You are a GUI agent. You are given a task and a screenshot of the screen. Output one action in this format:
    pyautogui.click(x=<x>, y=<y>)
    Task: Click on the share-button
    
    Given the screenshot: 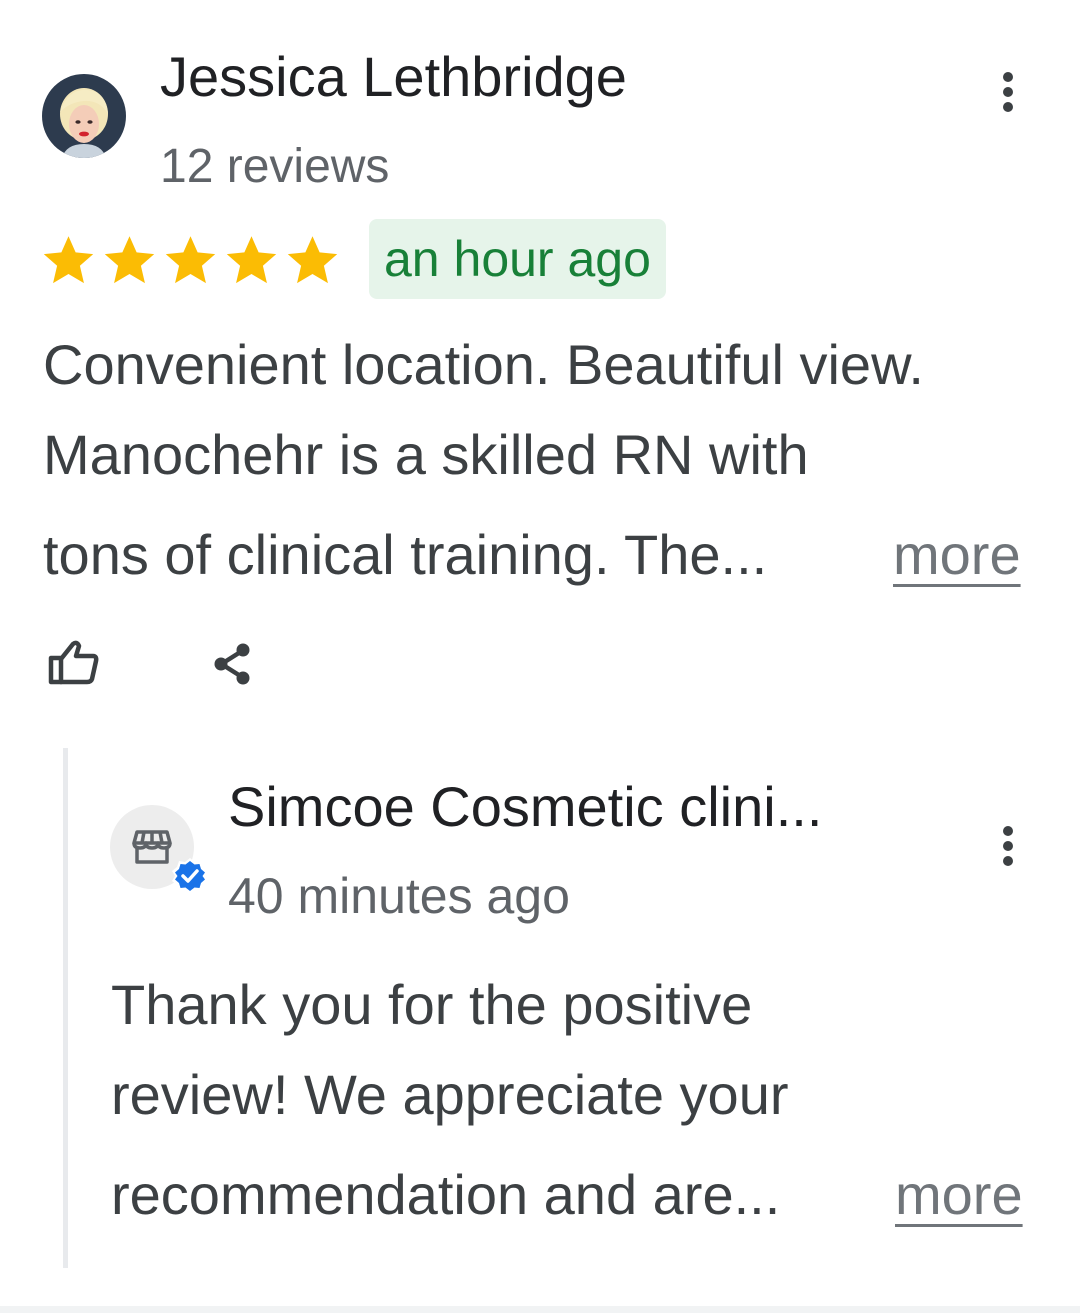 What is the action you would take?
    pyautogui.click(x=232, y=664)
    